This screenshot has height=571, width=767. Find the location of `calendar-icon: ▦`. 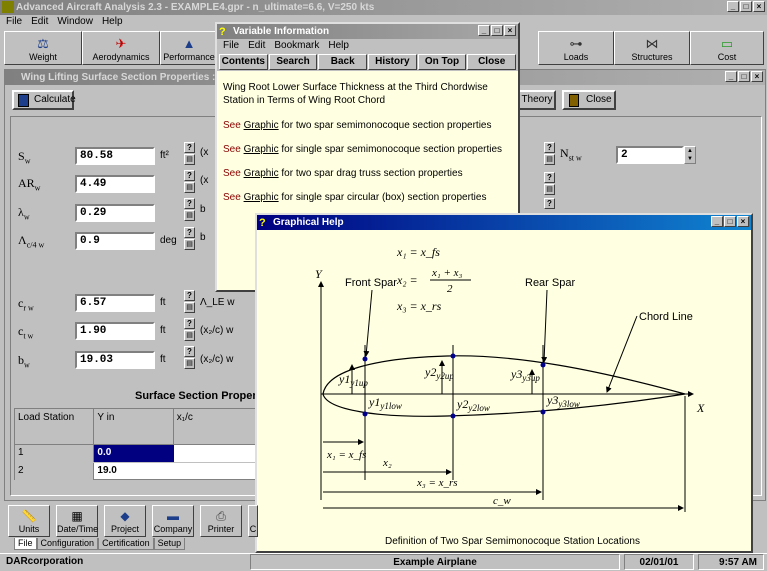

calendar-icon: ▦ is located at coordinates (77, 516).